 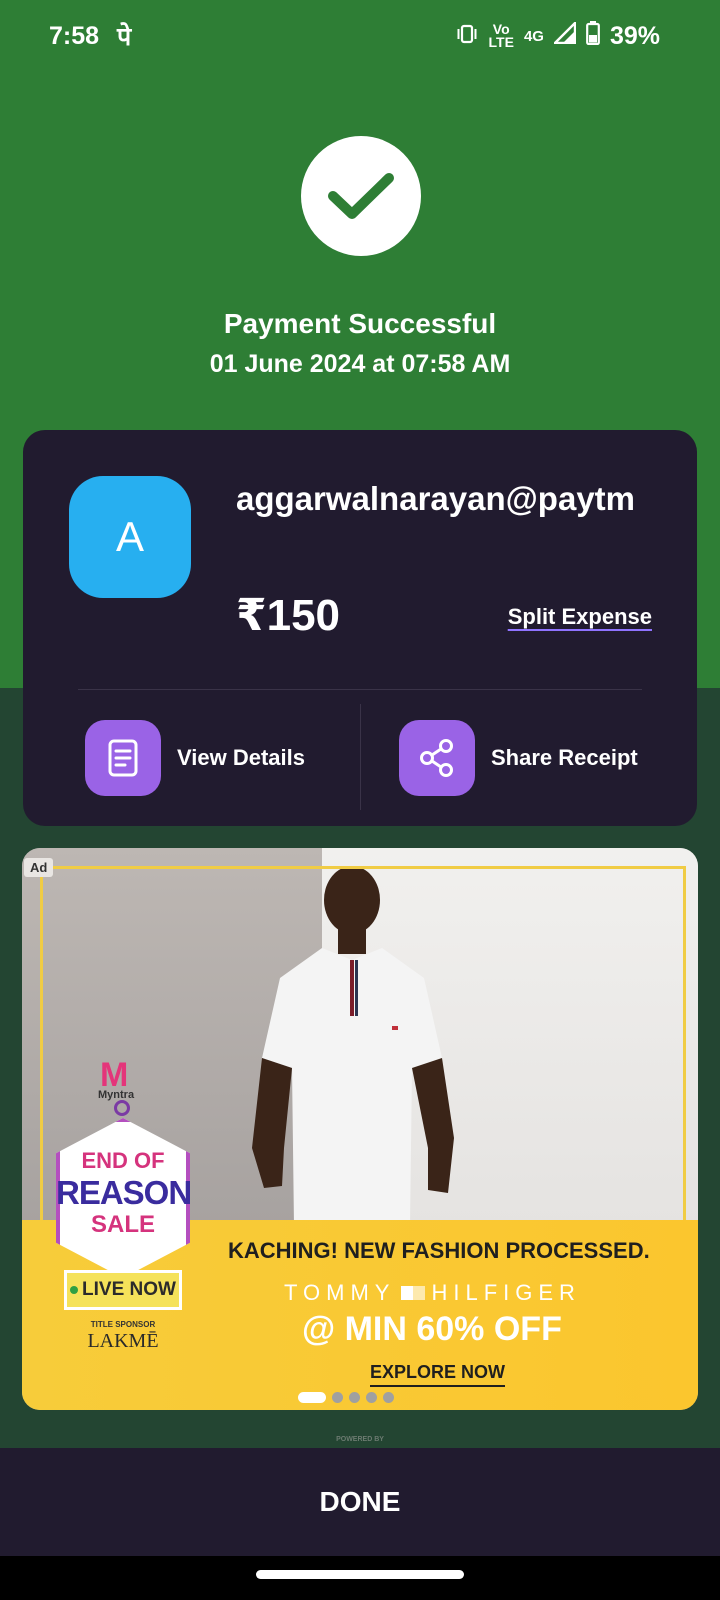 I want to click on view-details-label: View Details, so click(x=241, y=757).